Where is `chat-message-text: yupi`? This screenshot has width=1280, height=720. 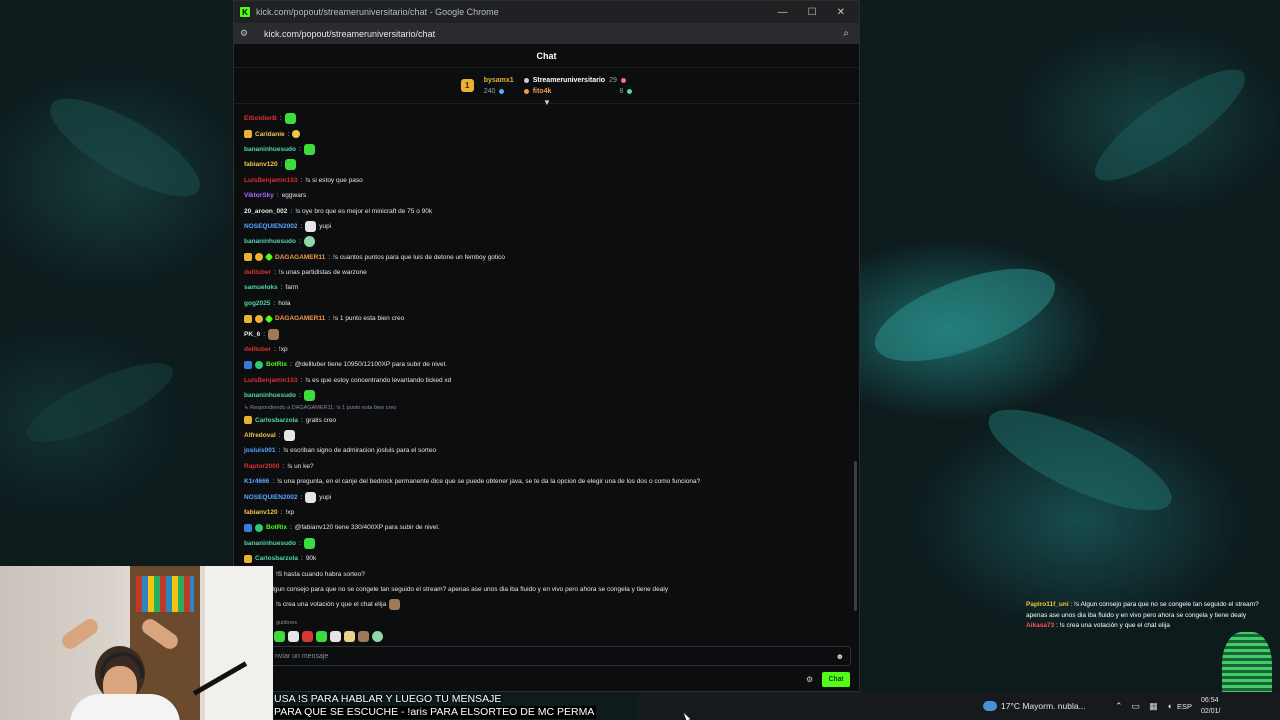
chat-message-text: yupi is located at coordinates (325, 497).